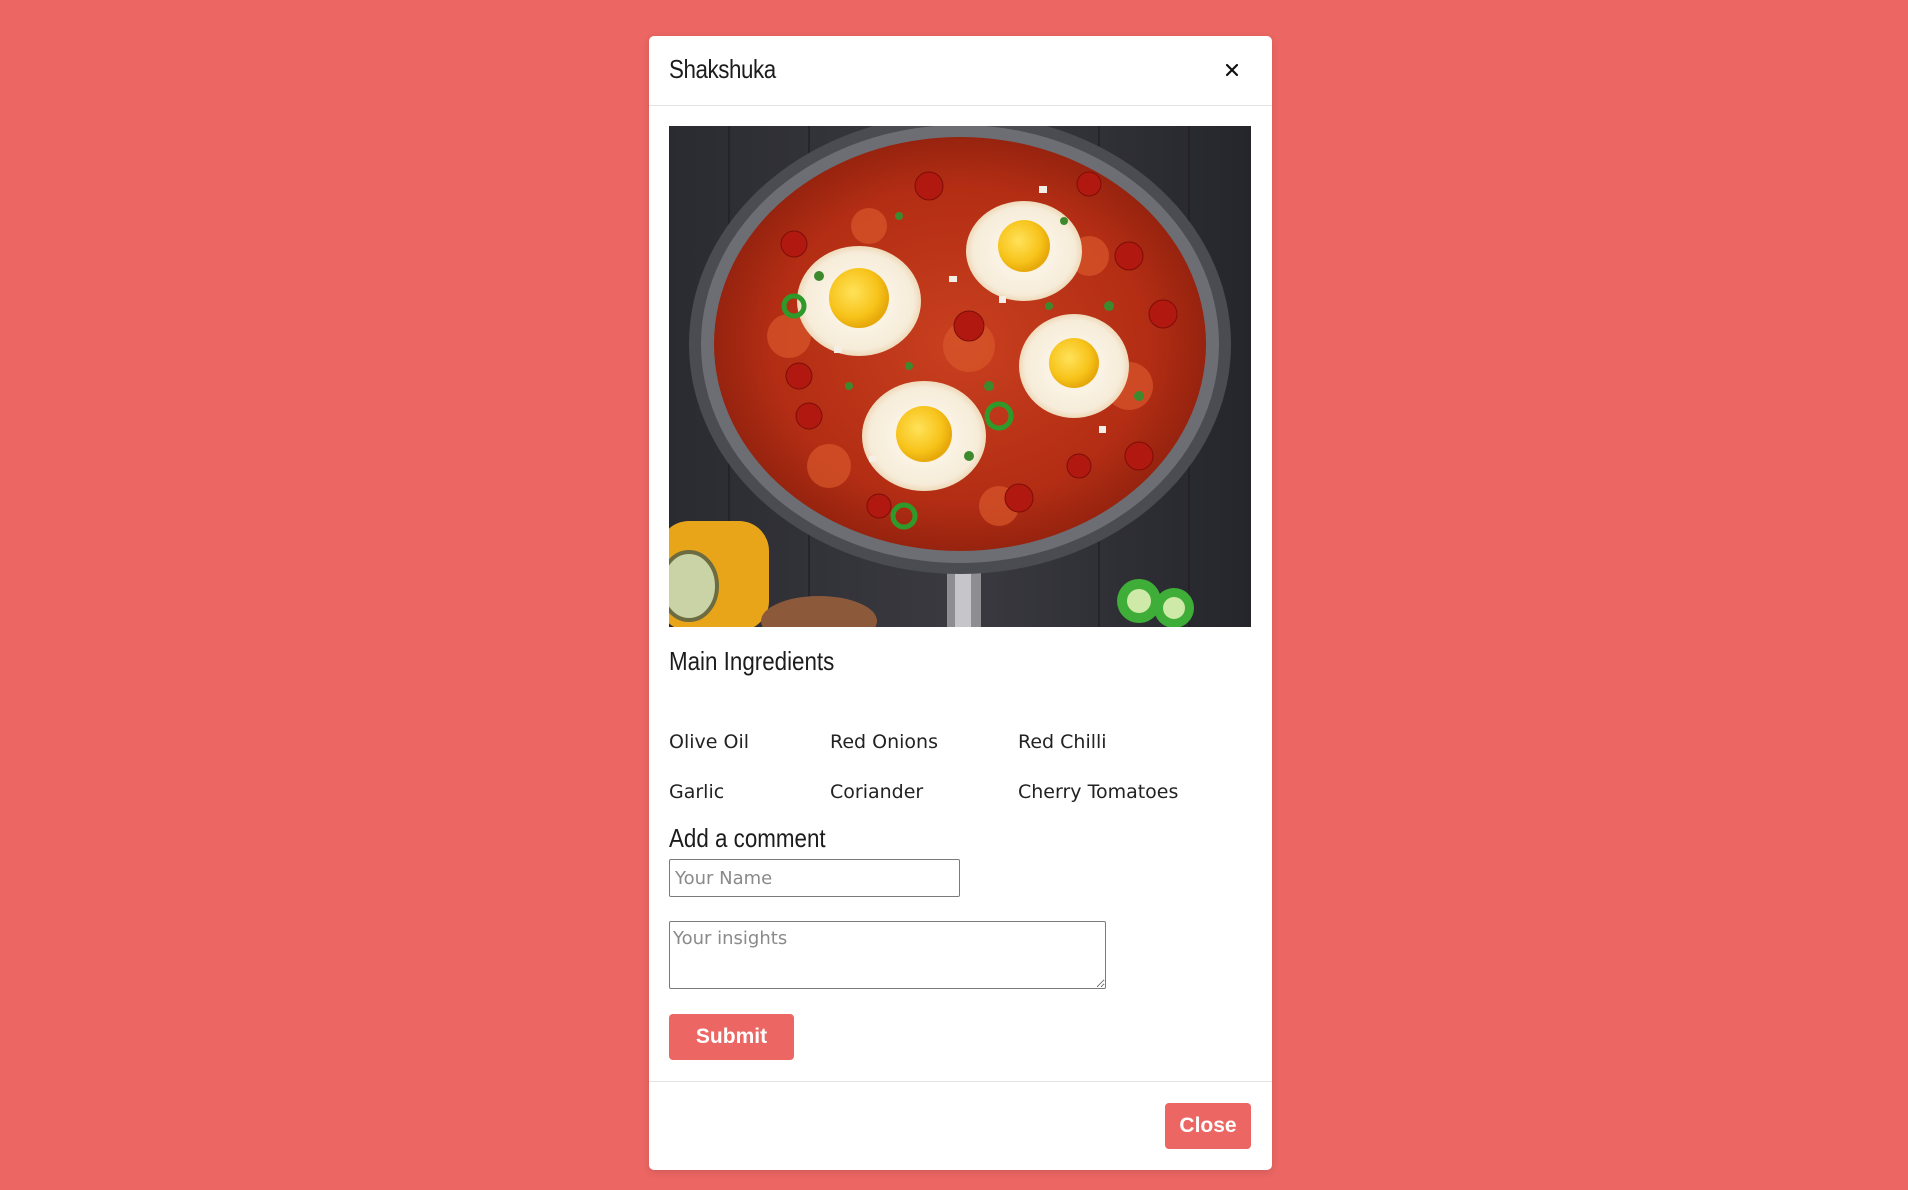 Image resolution: width=1908 pixels, height=1190 pixels. Describe the element at coordinates (722, 69) in the screenshot. I see `modal-title: Shakshuka` at that location.